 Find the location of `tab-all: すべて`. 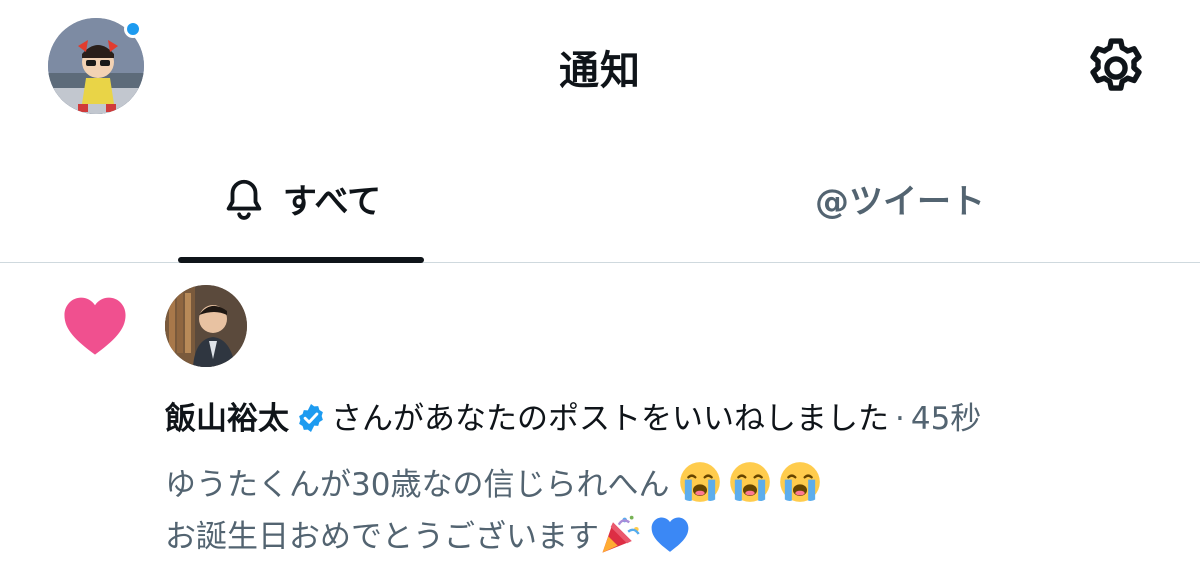

tab-all: すべて is located at coordinates (301, 198).